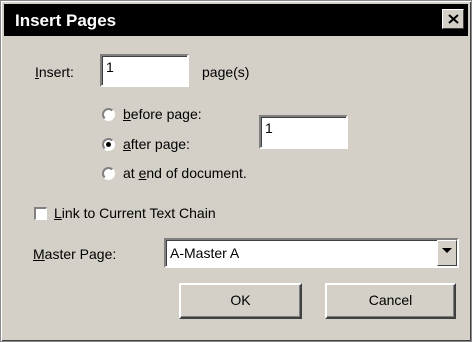 The image size is (472, 342). Describe the element at coordinates (108, 114) in the screenshot. I see `before-page-radio` at that location.